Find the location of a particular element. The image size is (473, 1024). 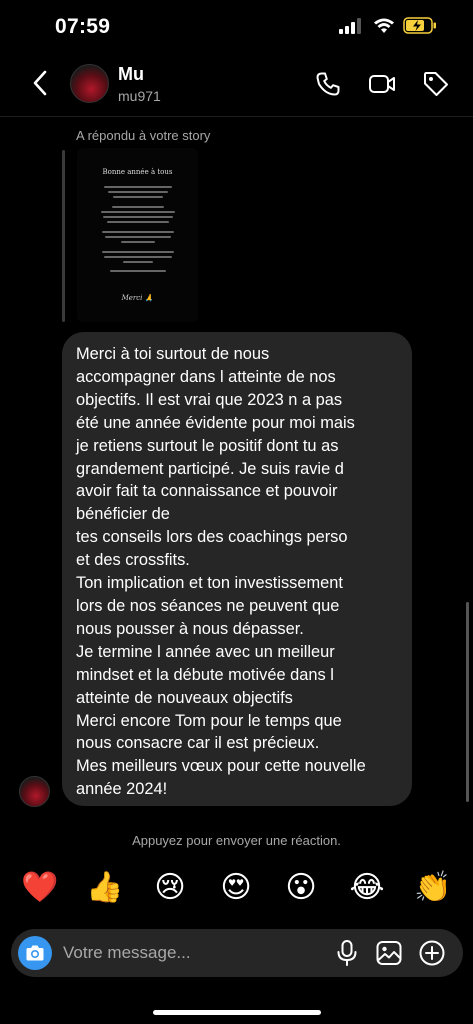

message-line: lors de nos séances ne peuvent que is located at coordinates (208, 605).